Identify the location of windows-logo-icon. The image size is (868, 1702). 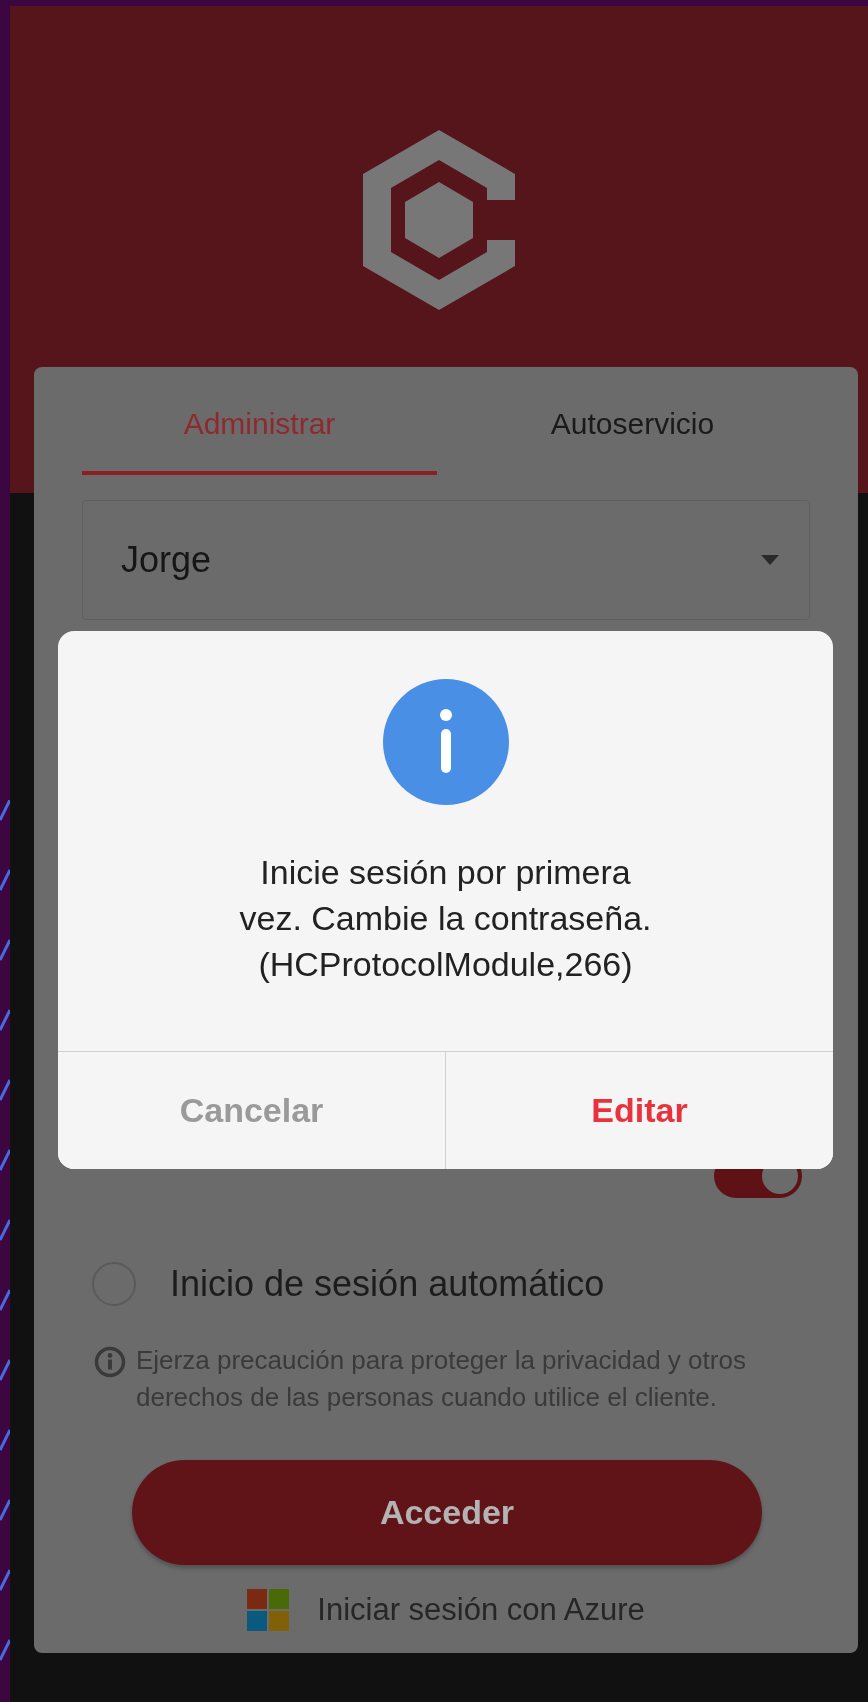
(268, 1610).